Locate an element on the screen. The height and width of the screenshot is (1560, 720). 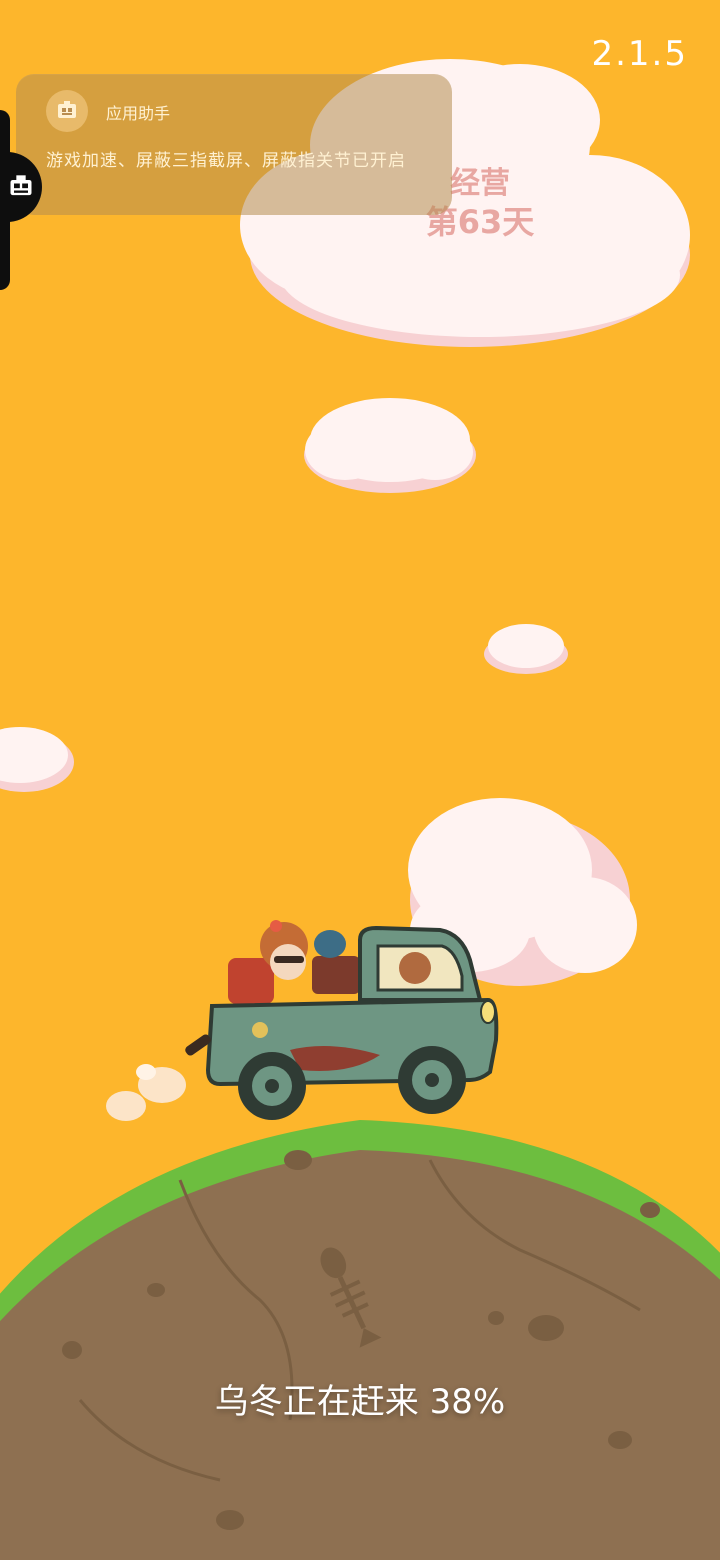
cloud-left-edge is located at coordinates (37, 759).